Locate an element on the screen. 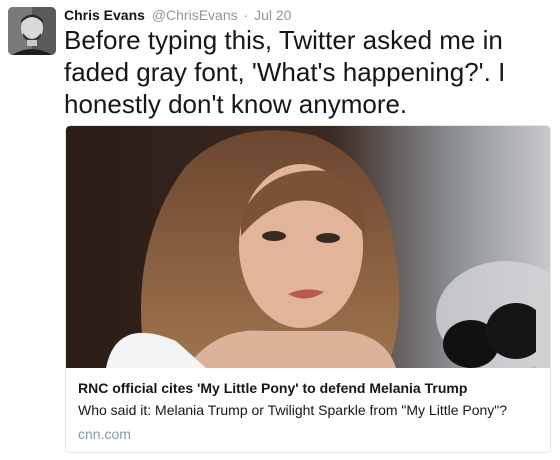 Image resolution: width=560 pixels, height=460 pixels. author-handle: @ChrisEvans is located at coordinates (195, 15).